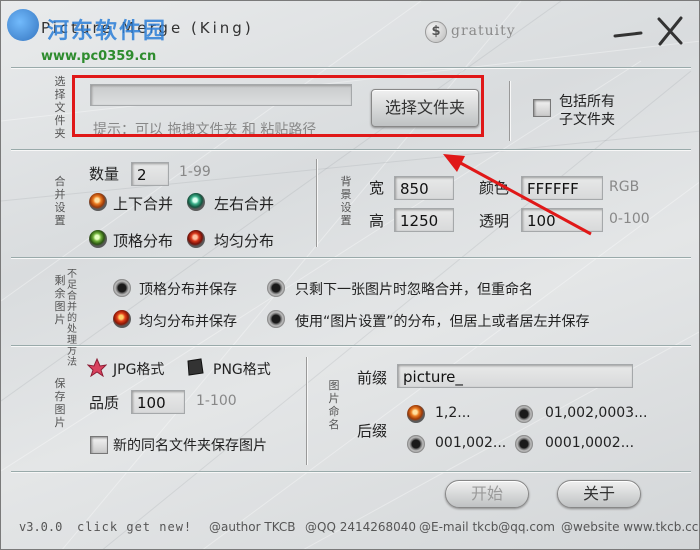 The height and width of the screenshot is (550, 700). What do you see at coordinates (134, 527) in the screenshot?
I see `click-get-new-link: click get new!` at bounding box center [134, 527].